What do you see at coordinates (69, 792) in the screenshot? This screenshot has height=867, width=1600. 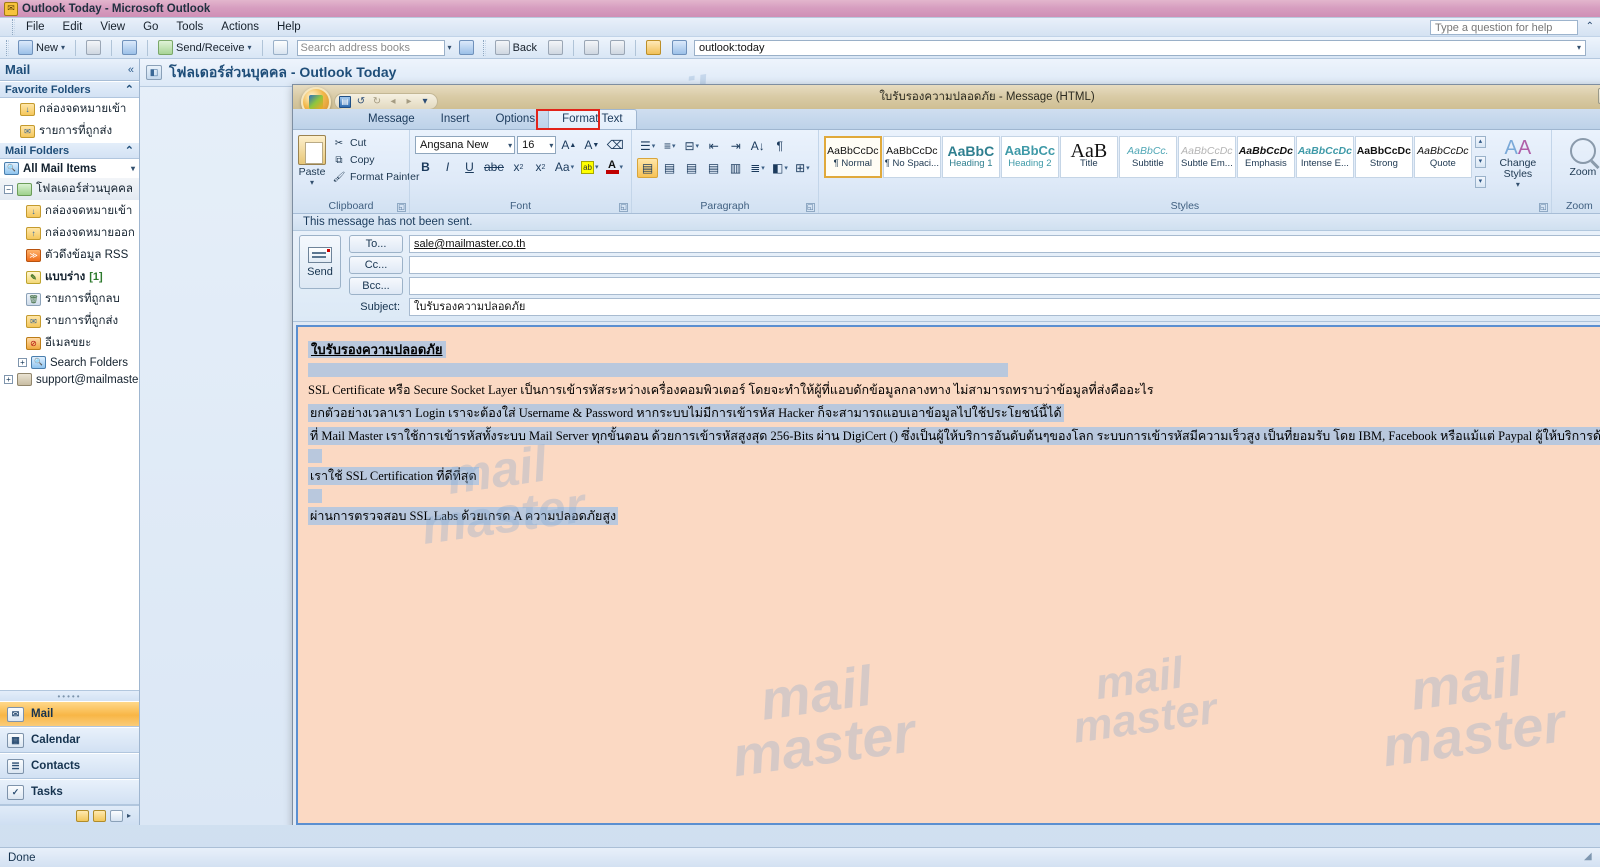 I see `sidebar-item-tasks: ✓ Tasks` at bounding box center [69, 792].